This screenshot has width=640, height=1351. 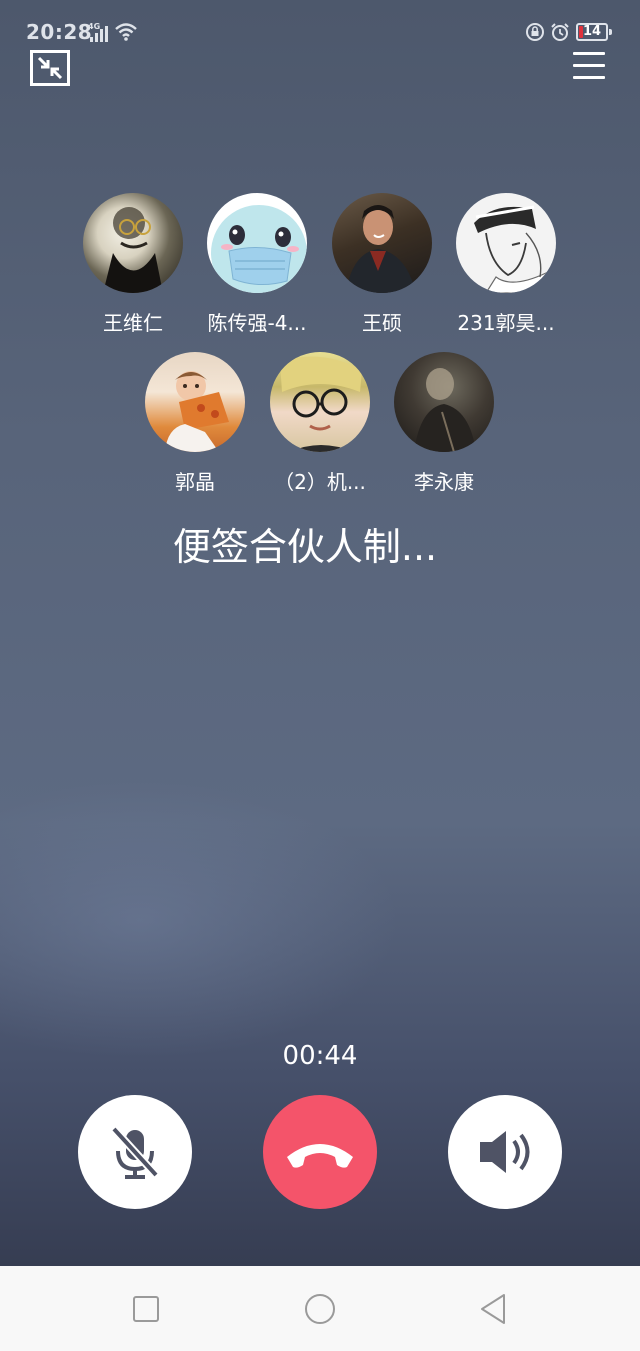 What do you see at coordinates (444, 482) in the screenshot?
I see `participant-name: 李永康` at bounding box center [444, 482].